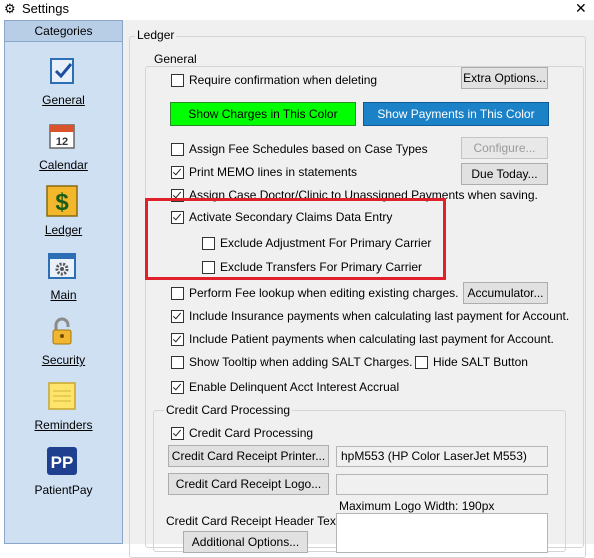 Image resolution: width=594 pixels, height=558 pixels. What do you see at coordinates (177, 387) in the screenshot?
I see `enable-delinquent-checkbox` at bounding box center [177, 387].